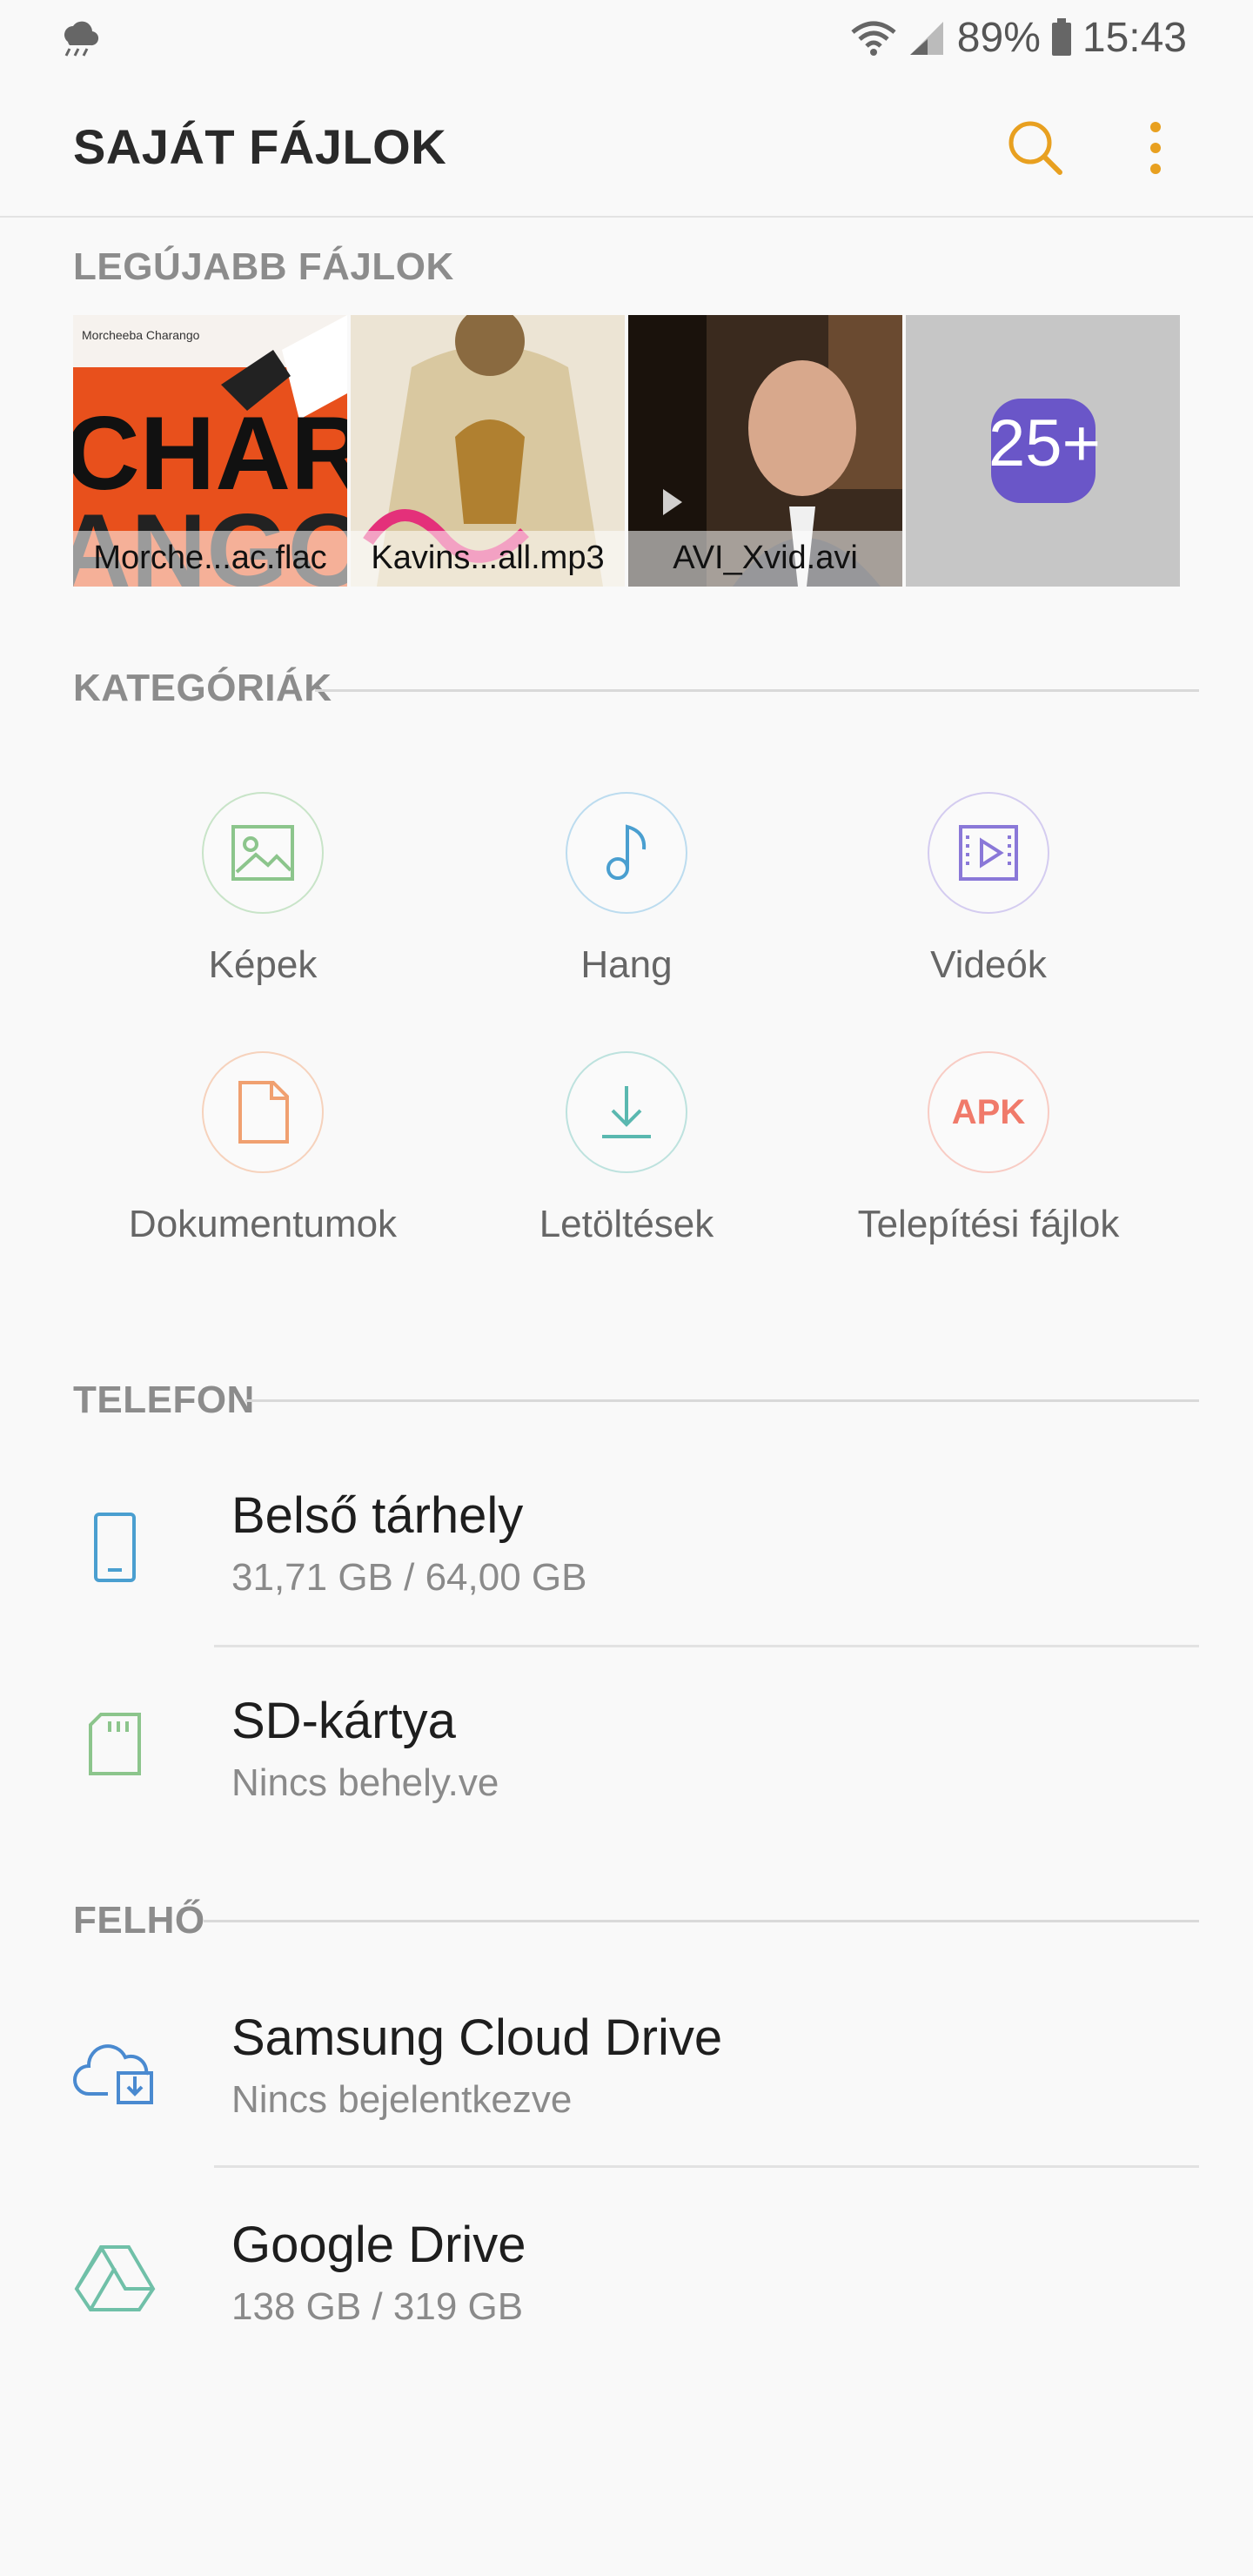  Describe the element at coordinates (988, 1224) in the screenshot. I see `category-label: Telepítési fájlok` at that location.